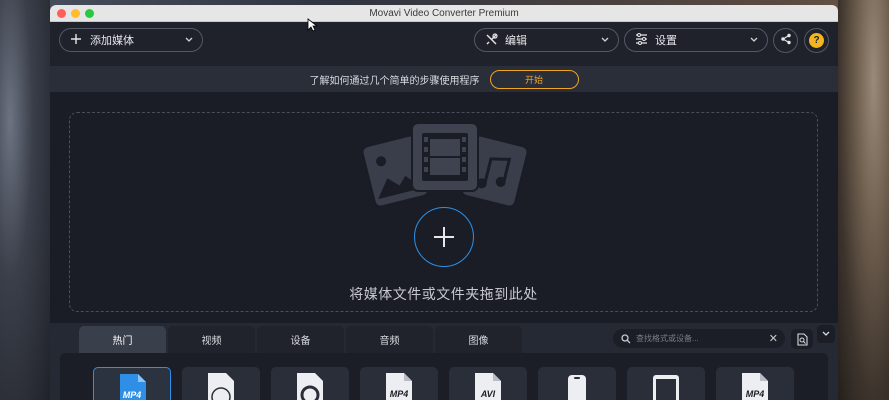 The width and height of the screenshot is (889, 400). I want to click on title-bar: Movavi Video Converter Premium, so click(444, 13).